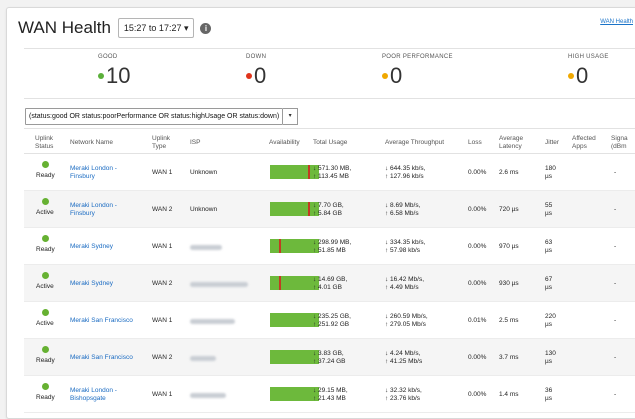 This screenshot has height=419, width=635. I want to click on col-network-name: Network Name, so click(91, 143).